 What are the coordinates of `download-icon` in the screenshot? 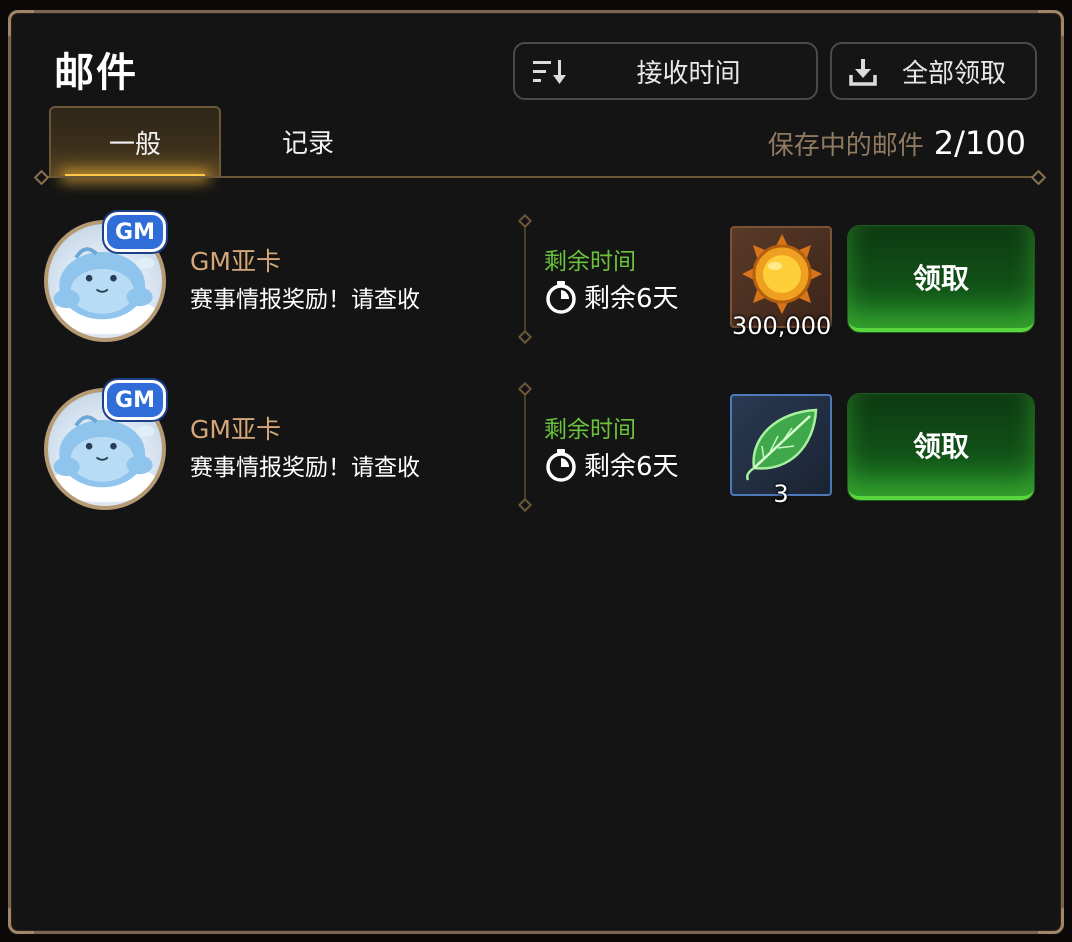 It's located at (863, 72).